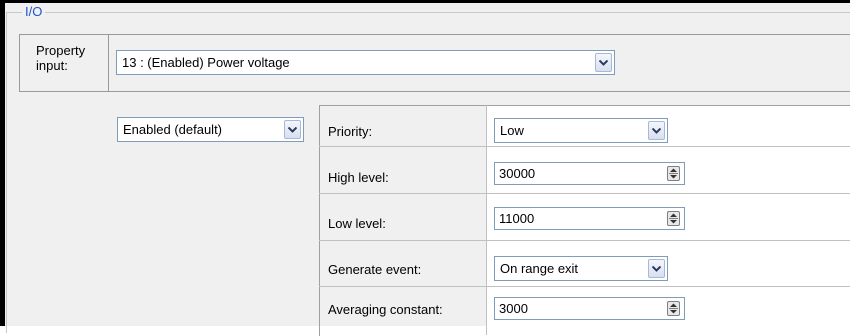 Image resolution: width=850 pixels, height=336 pixels. I want to click on low-level-spinner: 11000, so click(589, 218).